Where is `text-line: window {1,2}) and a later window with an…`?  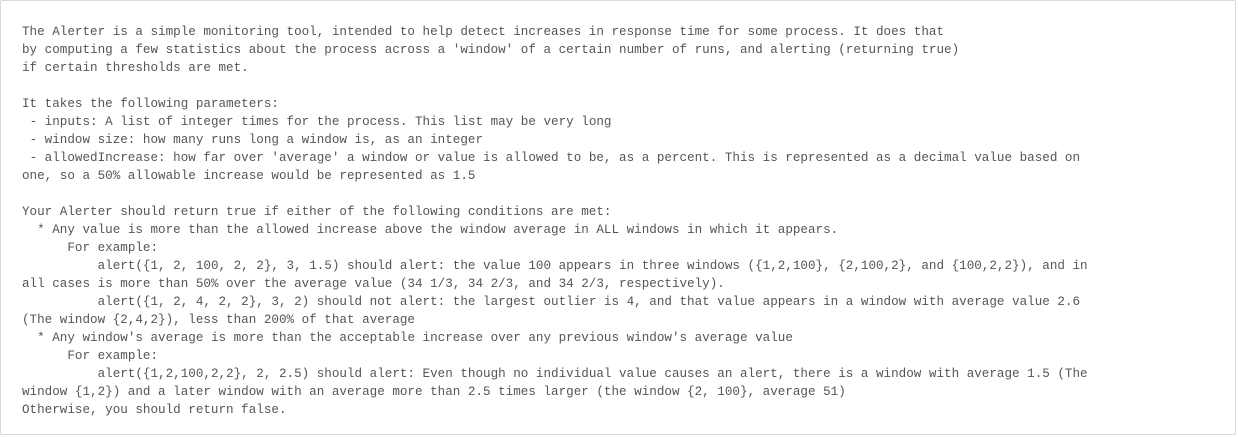
text-line: window {1,2}) and a later window with an… is located at coordinates (434, 392).